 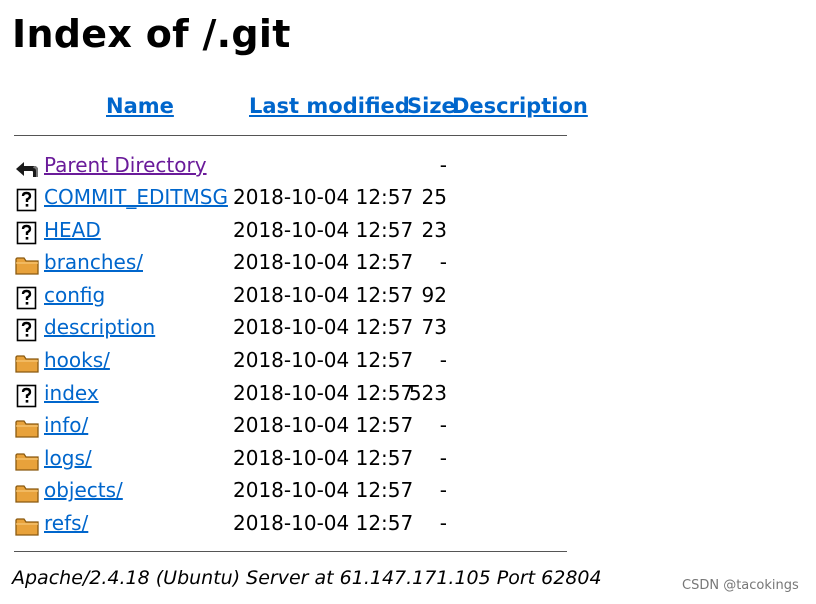 I want to click on list-item: logs/2018-10-04 12:57-, so click(x=300, y=460).